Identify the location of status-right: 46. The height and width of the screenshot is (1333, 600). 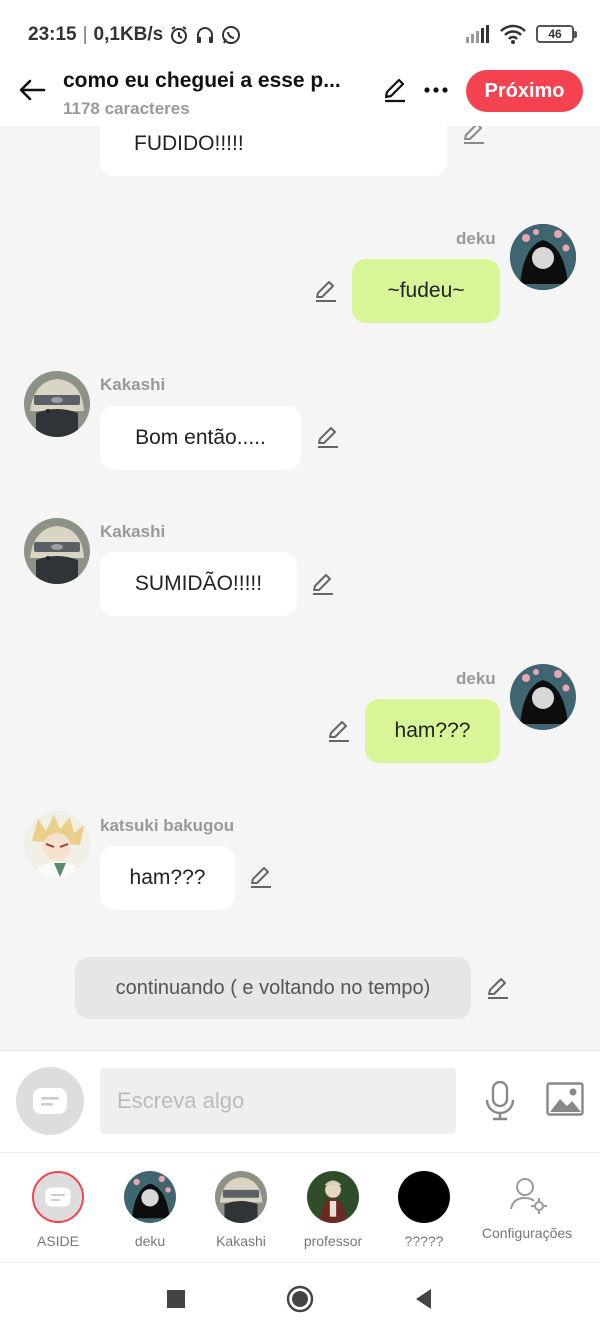
(521, 34).